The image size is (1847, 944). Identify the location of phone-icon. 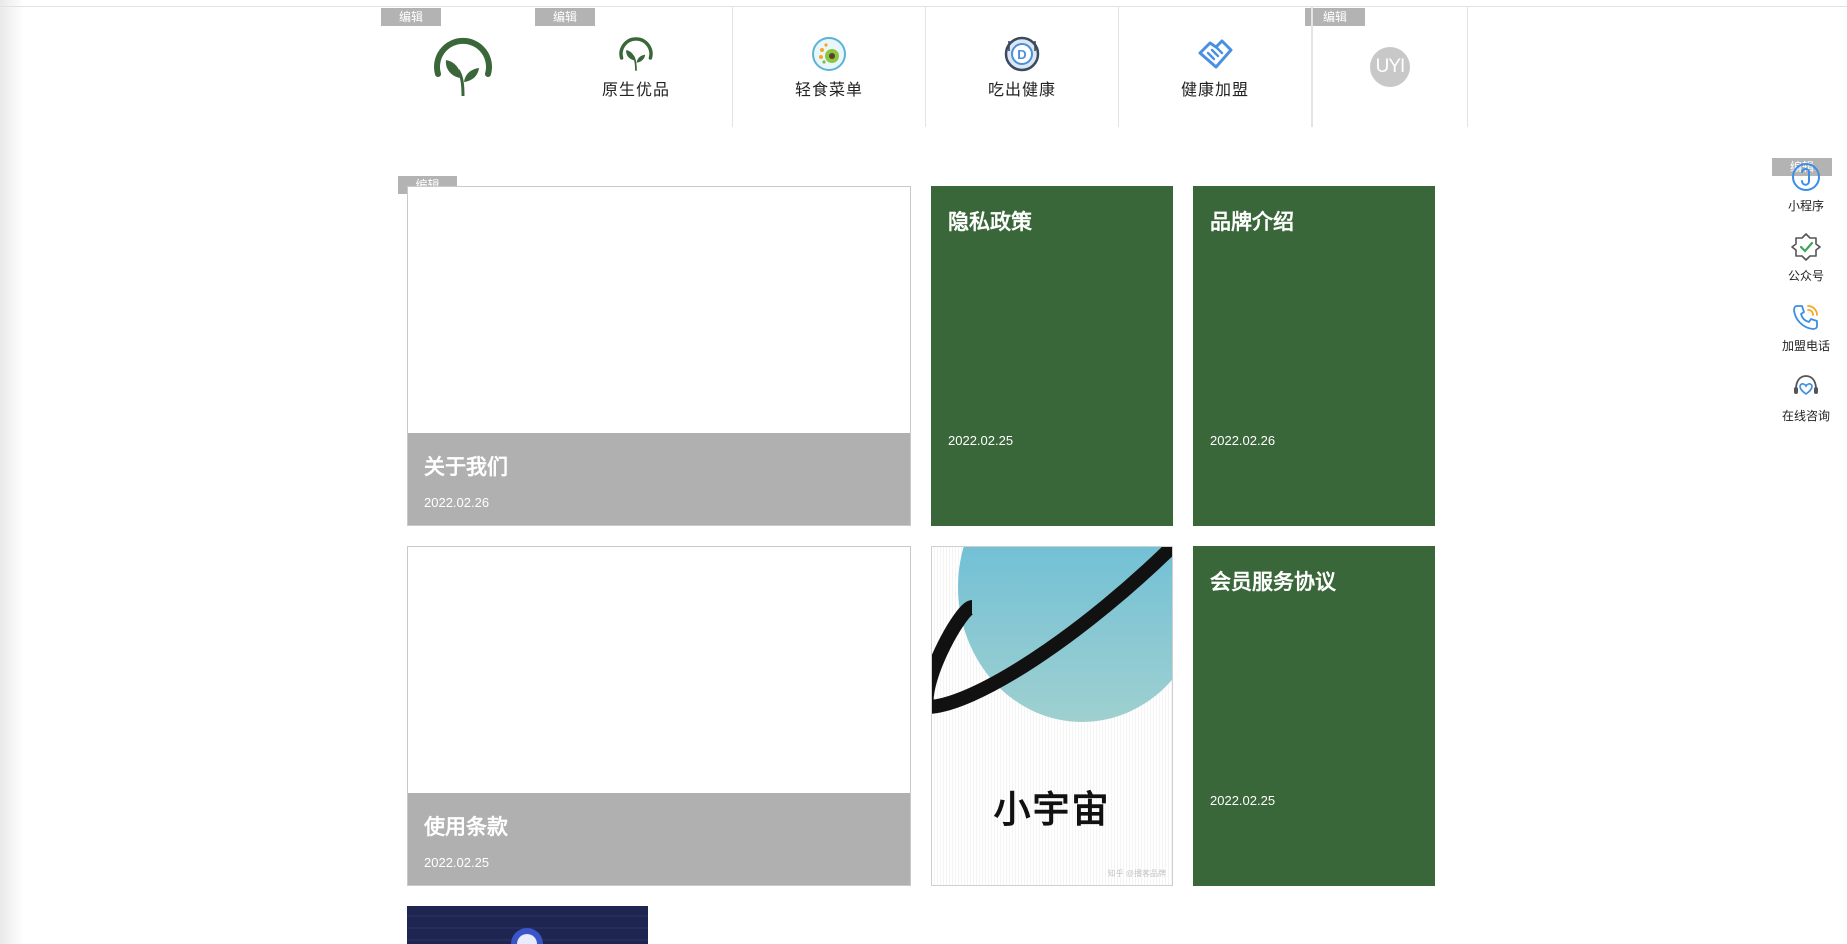
(1806, 317).